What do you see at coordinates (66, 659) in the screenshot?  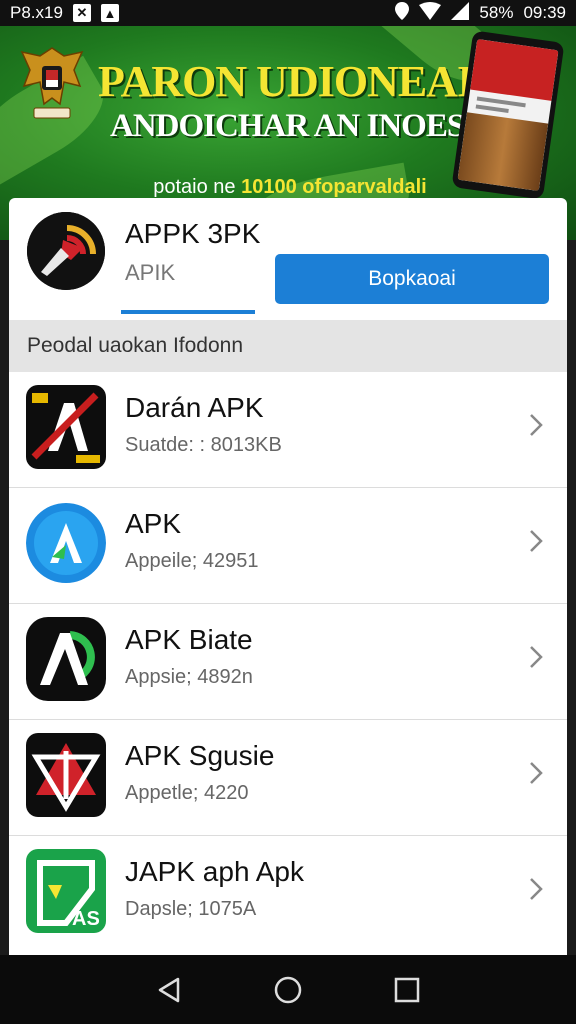 I see `ap-logo-icon` at bounding box center [66, 659].